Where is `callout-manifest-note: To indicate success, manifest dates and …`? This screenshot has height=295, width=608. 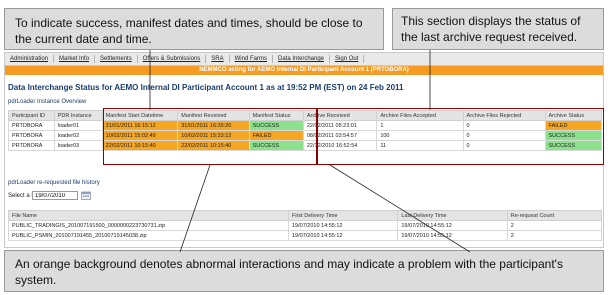
callout-manifest-note: To indicate success, manifest dates and … is located at coordinates (194, 29).